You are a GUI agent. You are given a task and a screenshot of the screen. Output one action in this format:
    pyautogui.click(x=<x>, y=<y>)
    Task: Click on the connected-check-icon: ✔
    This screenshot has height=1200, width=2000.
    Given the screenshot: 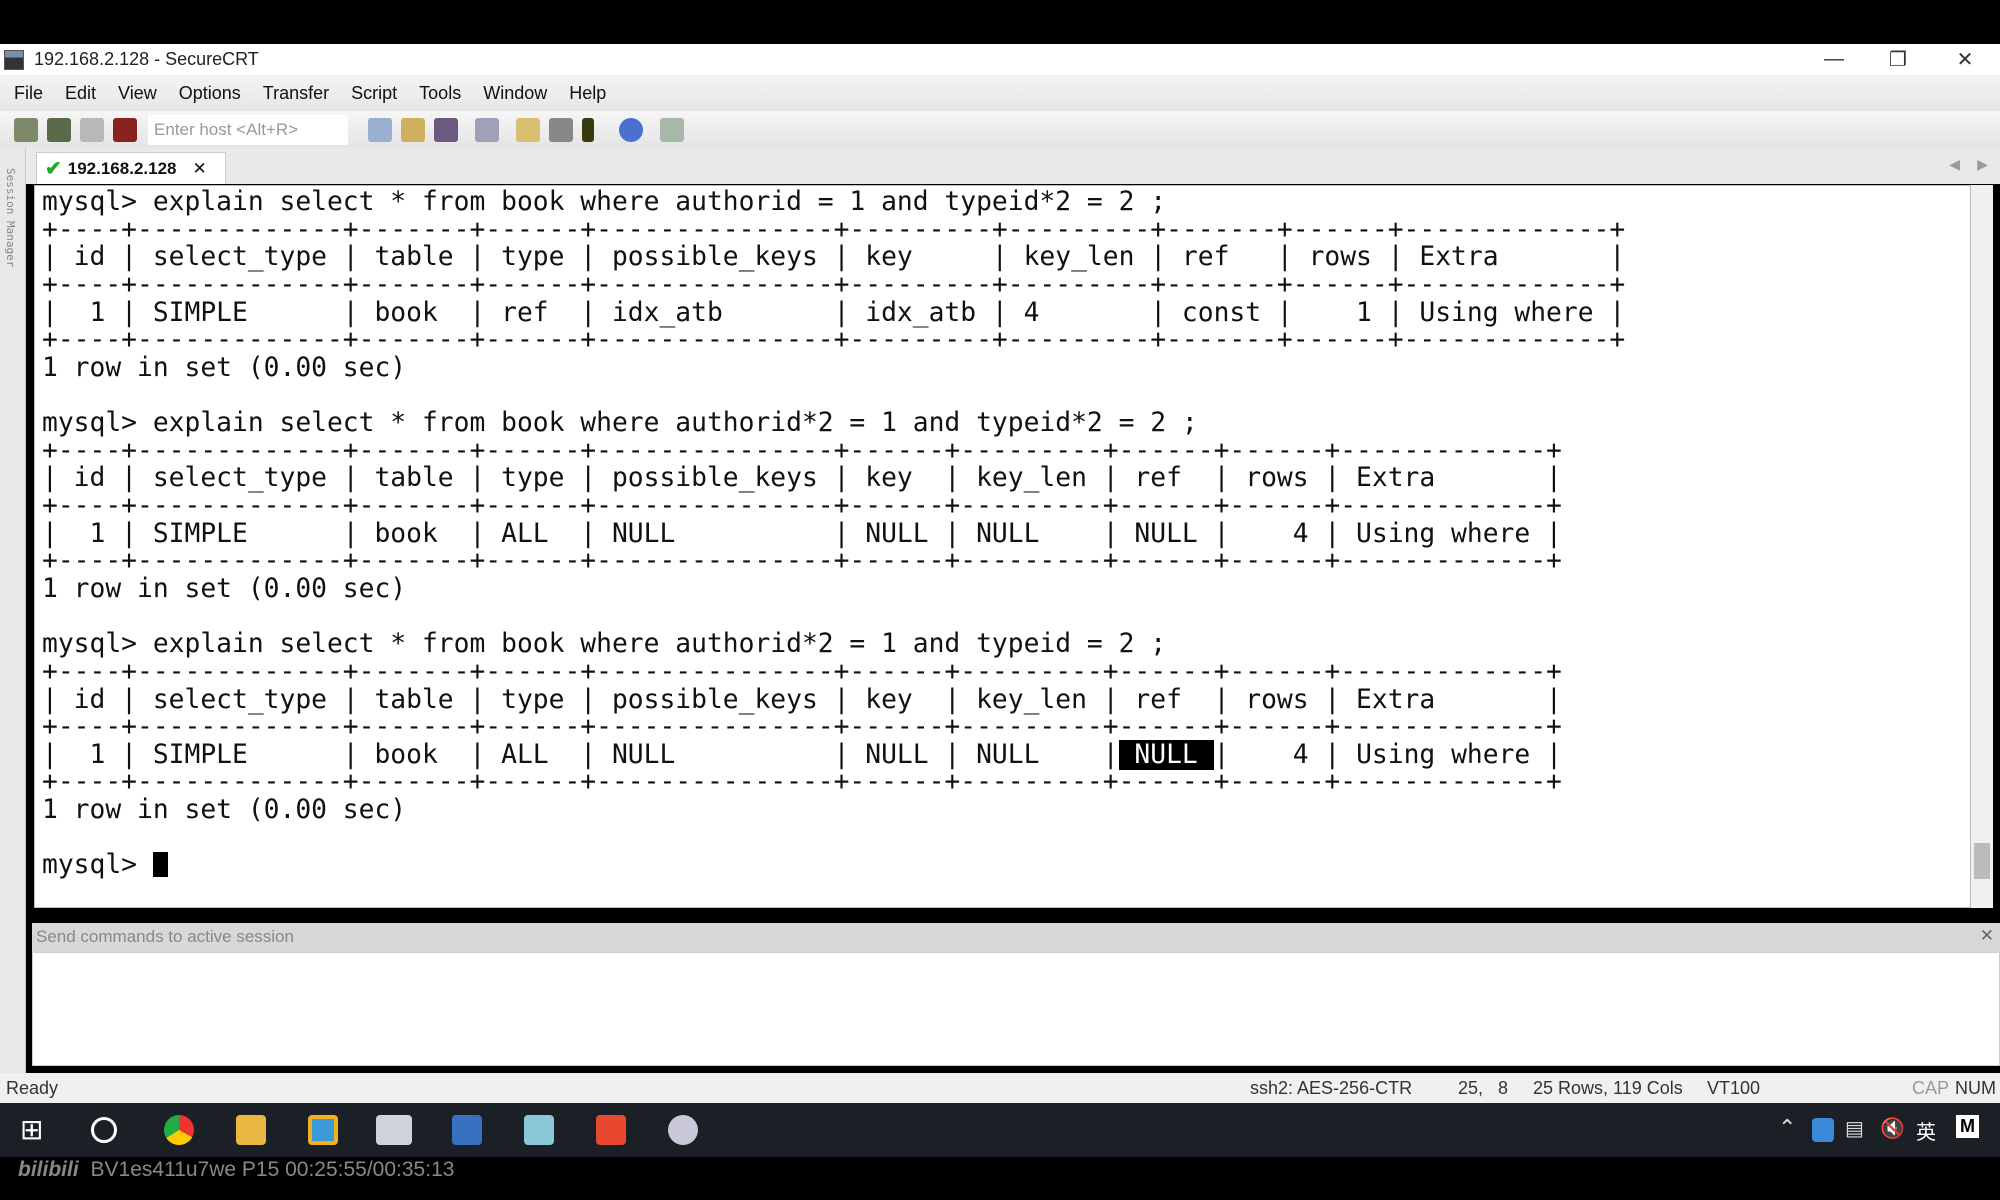 What is the action you would take?
    pyautogui.click(x=53, y=169)
    